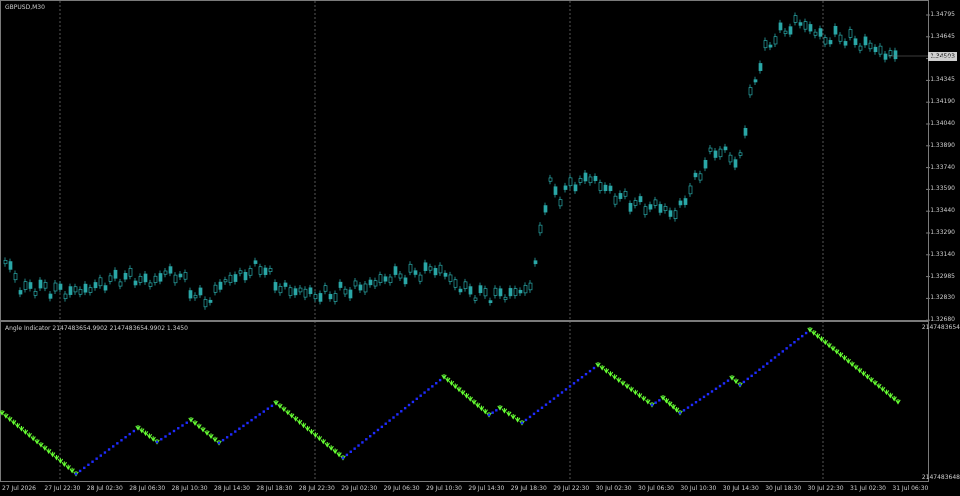  Describe the element at coordinates (942, 298) in the screenshot. I see `price-tick-label: 1.32830` at that location.